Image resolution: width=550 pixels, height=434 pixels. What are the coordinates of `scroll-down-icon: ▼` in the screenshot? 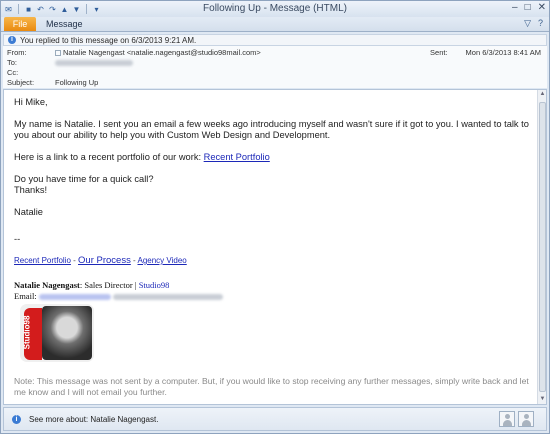 It's located at (542, 399).